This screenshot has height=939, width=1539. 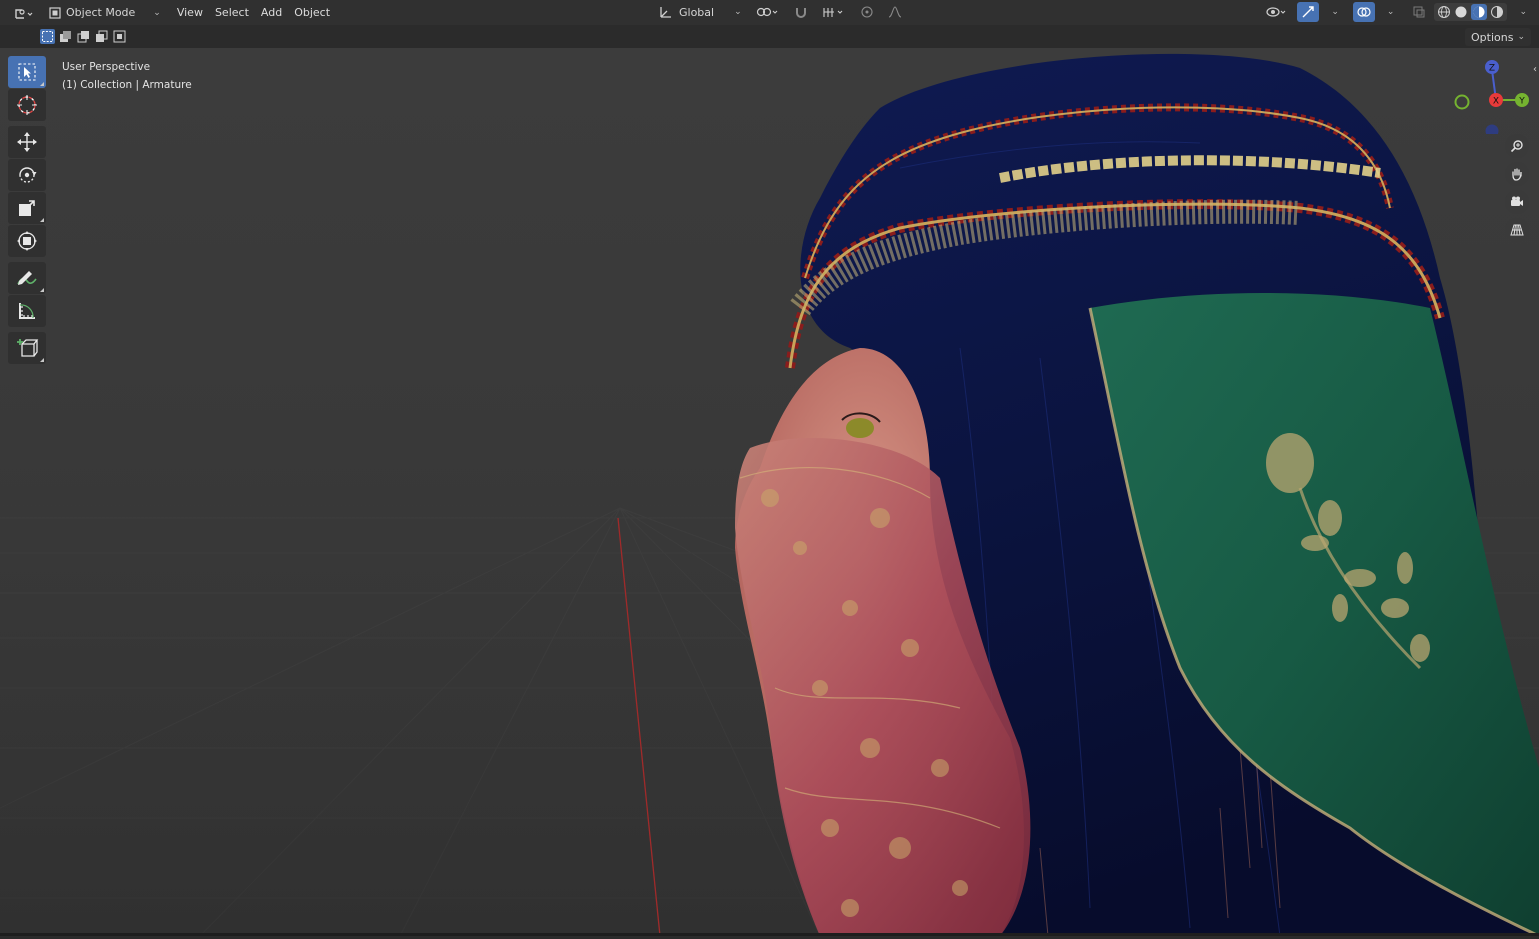 I want to click on select-difference-button, so click(x=101, y=36).